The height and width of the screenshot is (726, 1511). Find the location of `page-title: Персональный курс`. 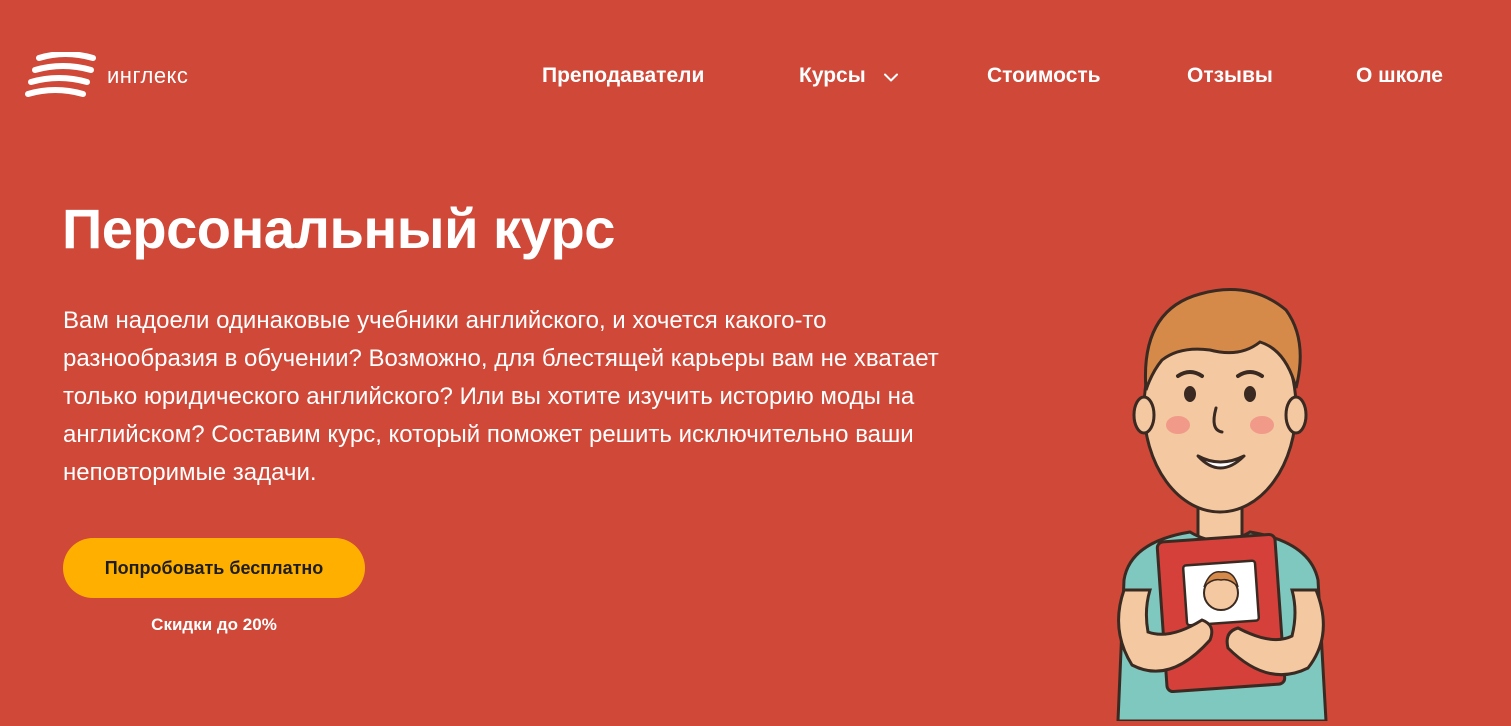

page-title: Персональный курс is located at coordinates (338, 228).